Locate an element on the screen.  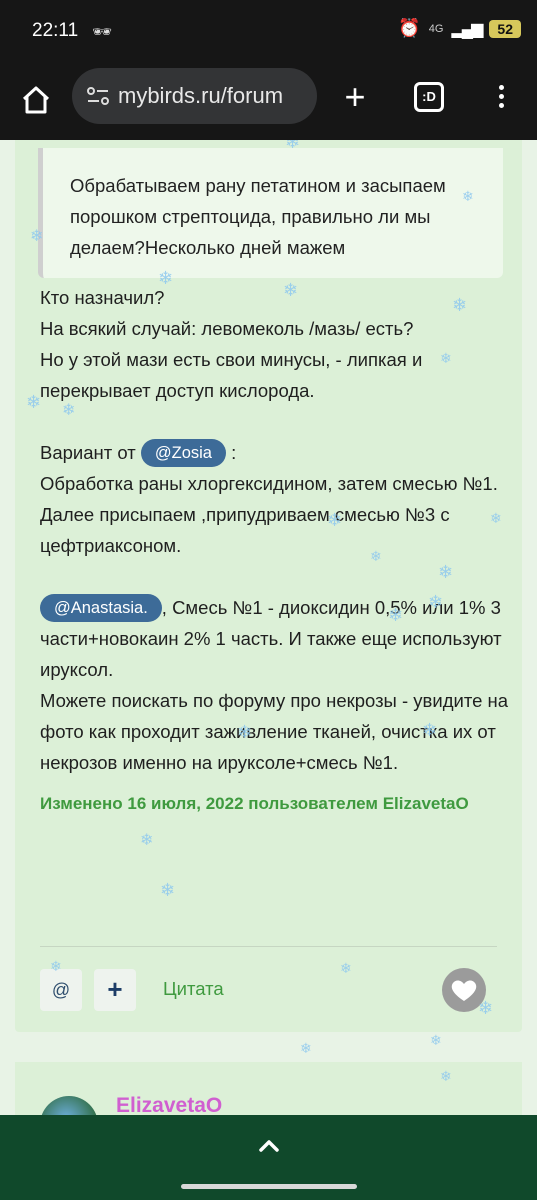
home-button is located at coordinates (36, 100).